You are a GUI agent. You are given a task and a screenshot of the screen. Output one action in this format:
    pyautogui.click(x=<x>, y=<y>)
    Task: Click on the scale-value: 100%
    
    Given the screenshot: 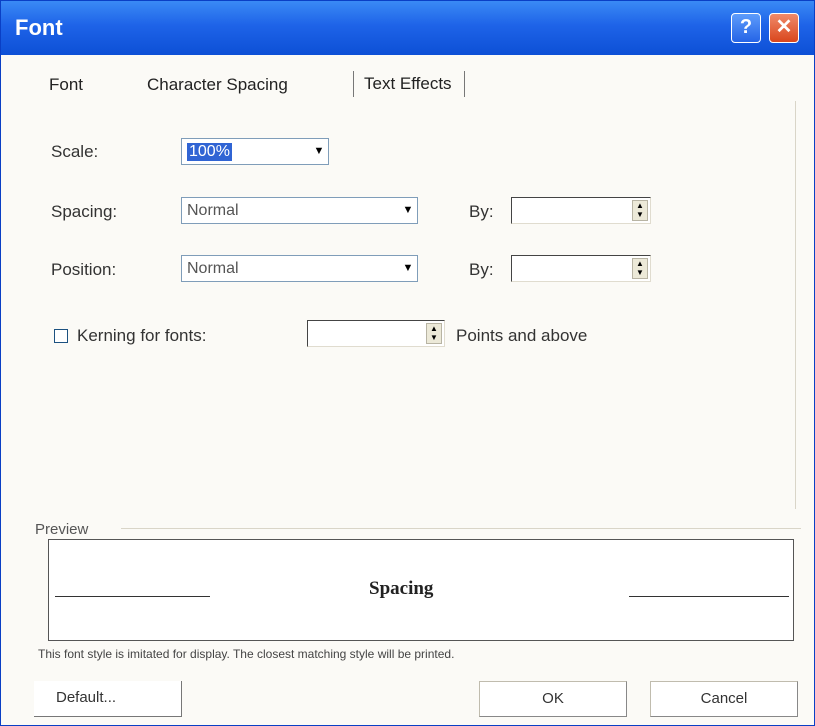 What is the action you would take?
    pyautogui.click(x=209, y=152)
    